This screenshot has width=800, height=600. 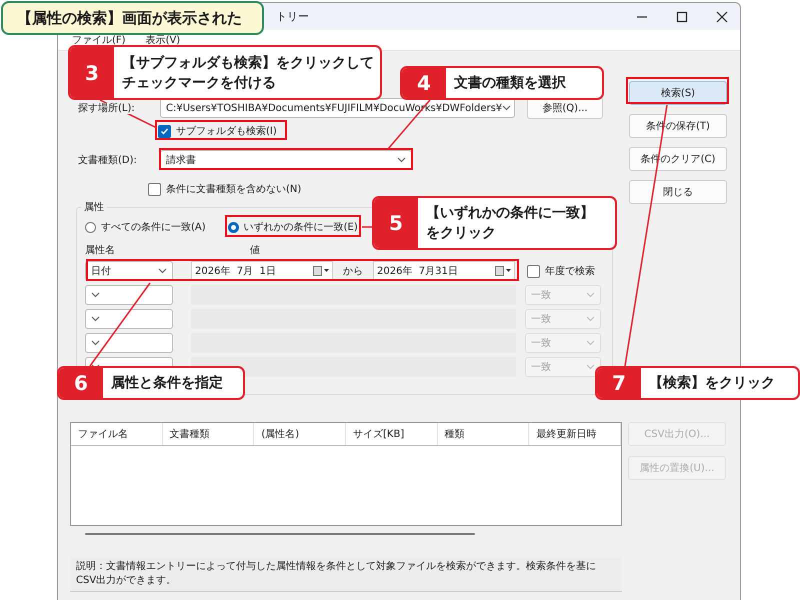 What do you see at coordinates (106, 108) in the screenshot?
I see `field-label: 探す場所(L):` at bounding box center [106, 108].